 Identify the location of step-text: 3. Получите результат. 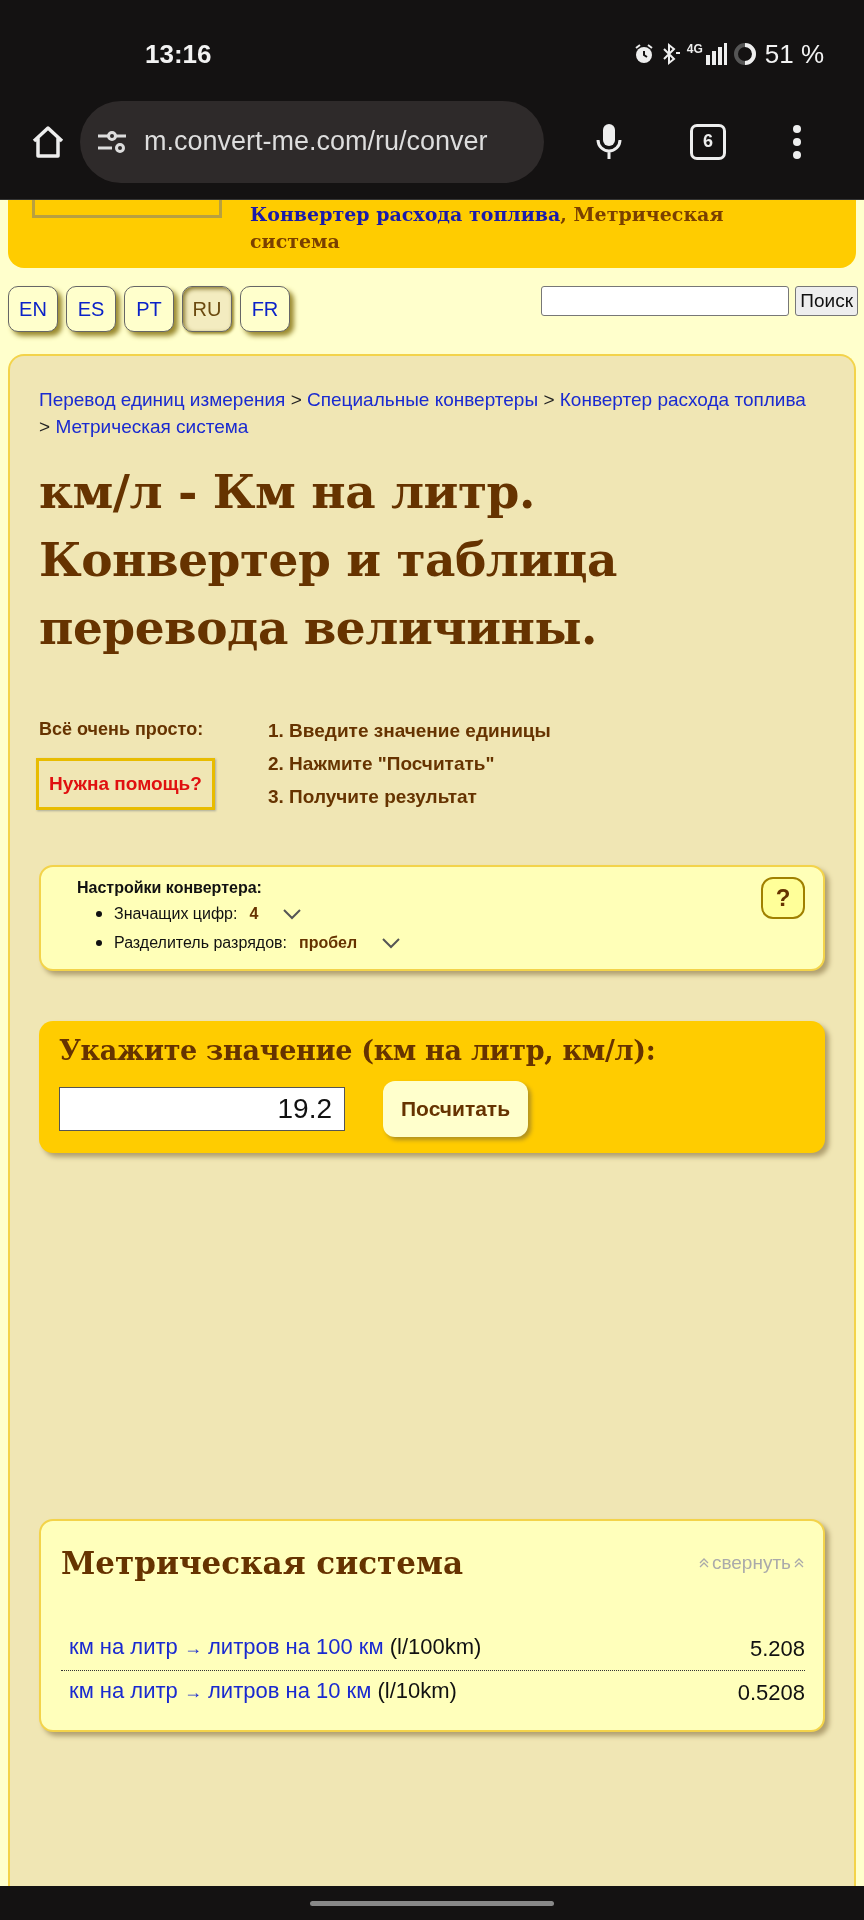
(373, 797).